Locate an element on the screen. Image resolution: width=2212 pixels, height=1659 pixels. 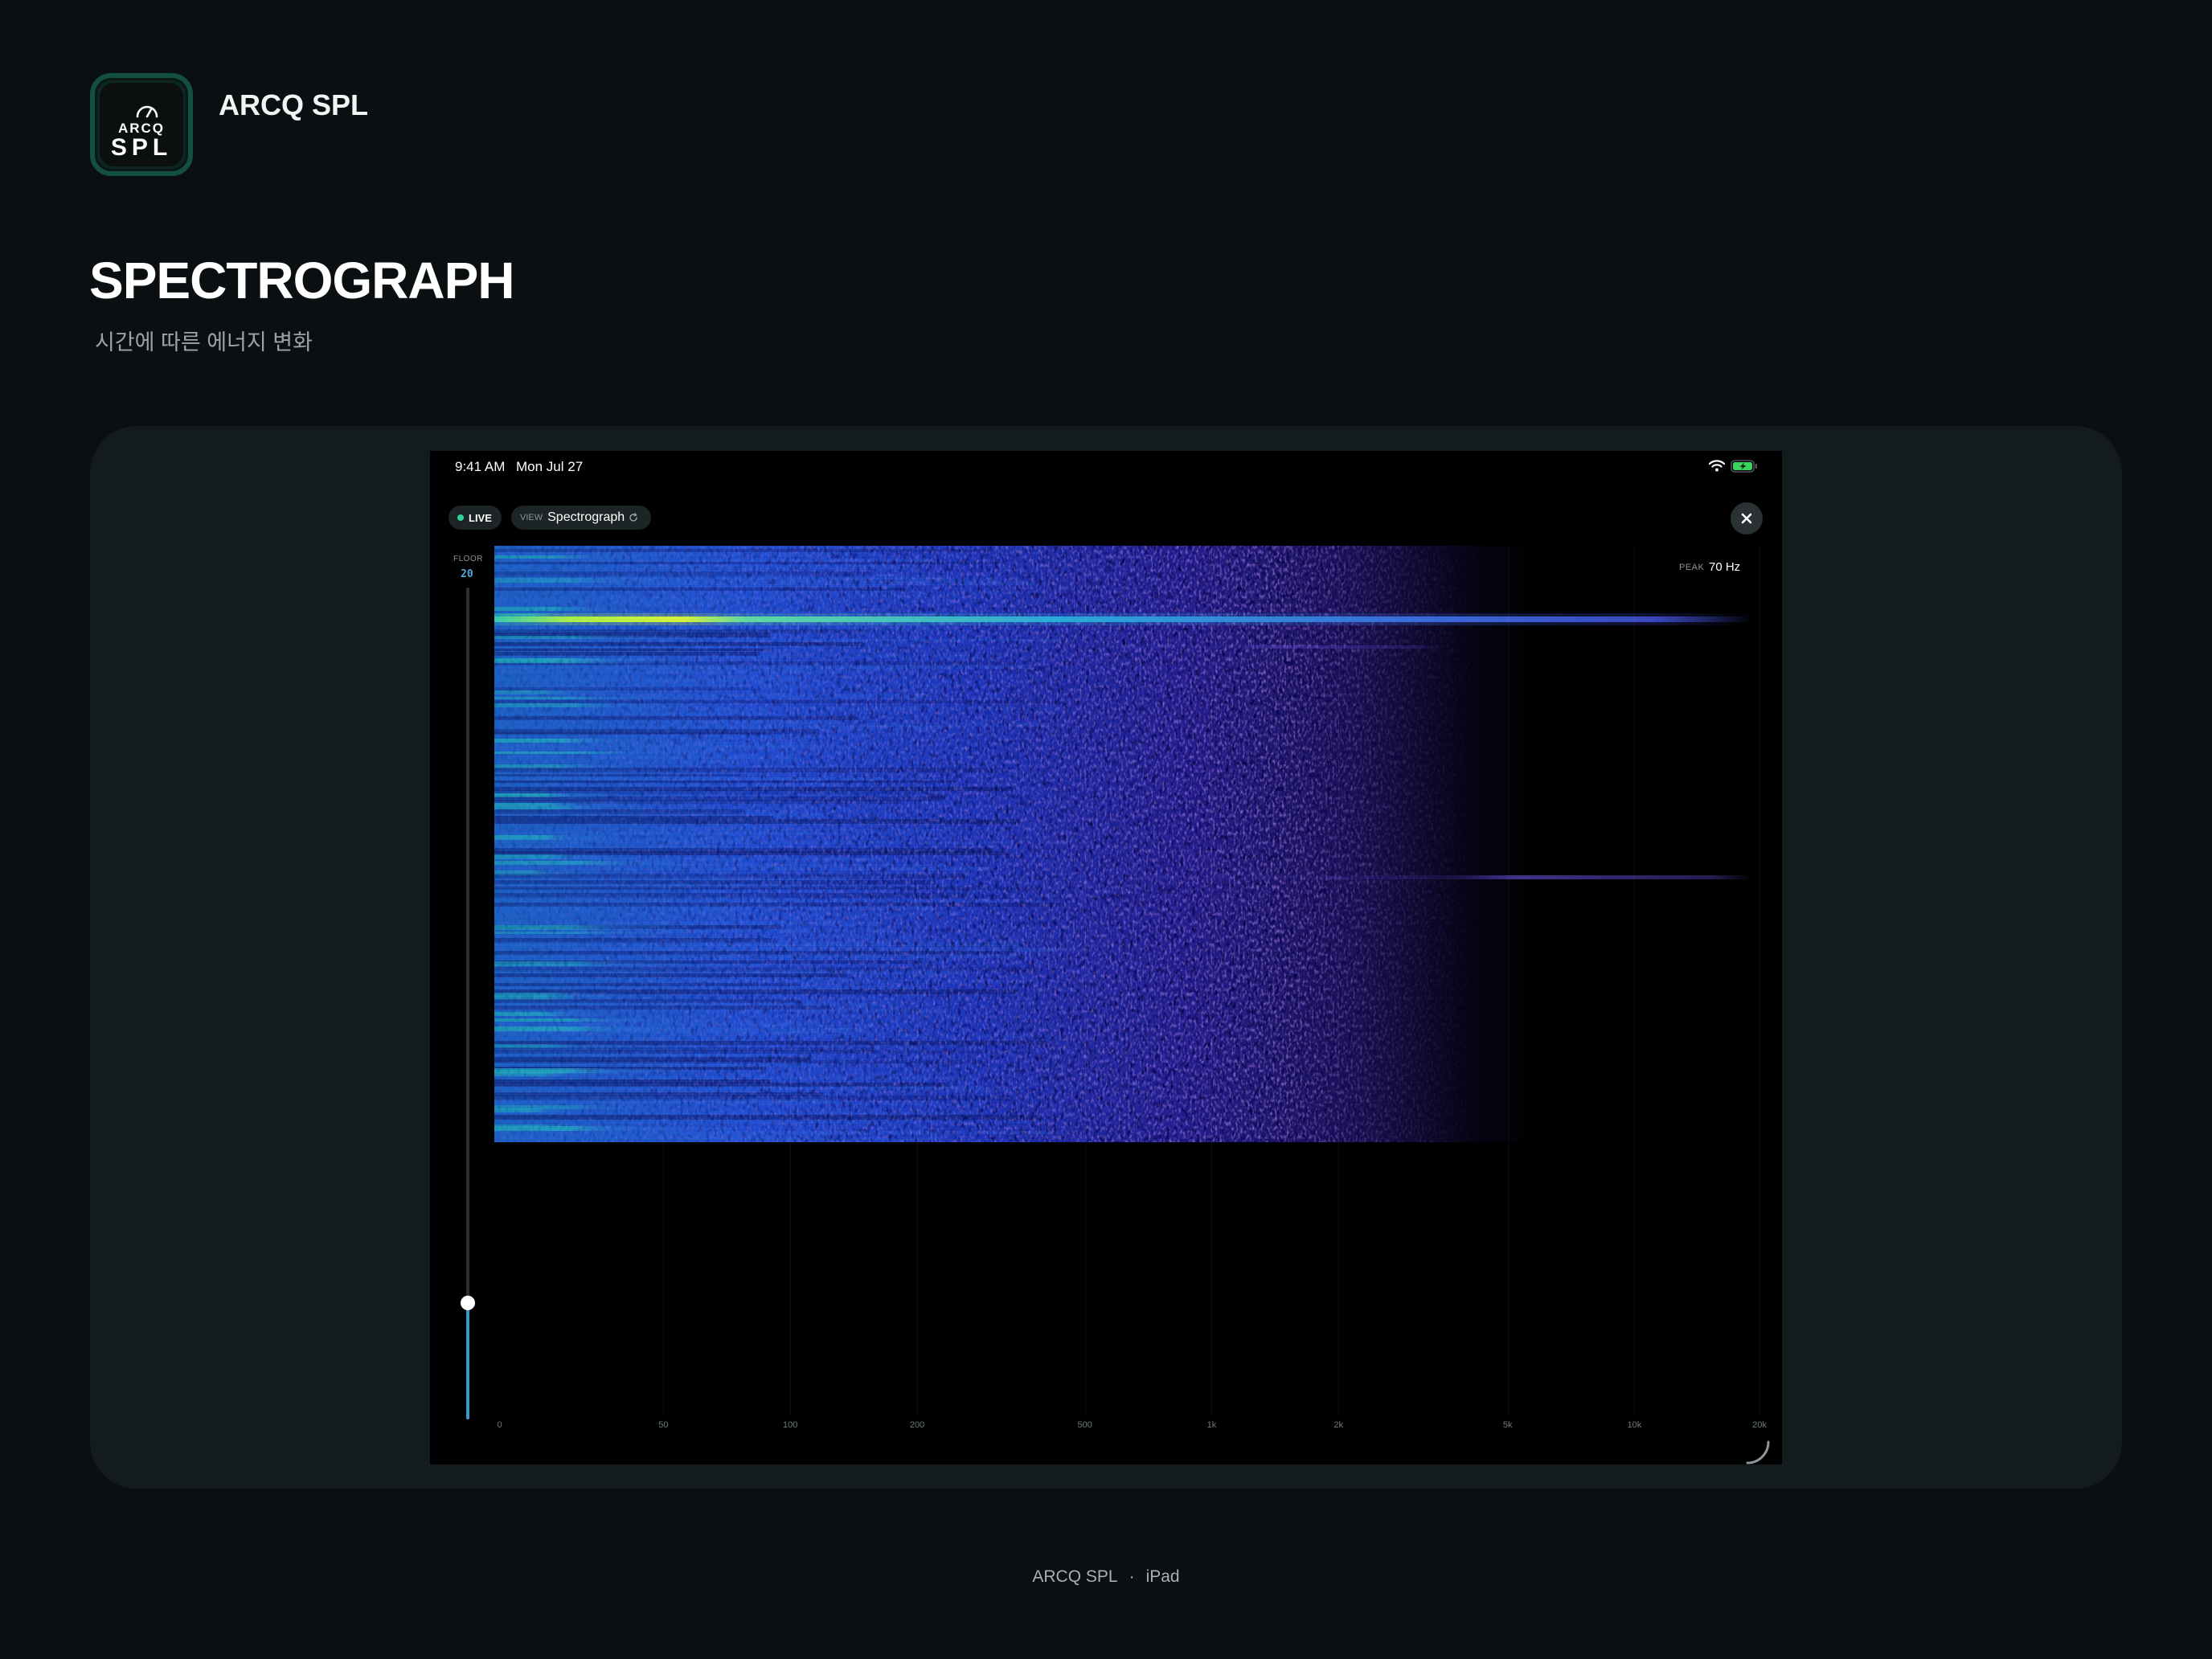
live-indicator: LIVE is located at coordinates (475, 518).